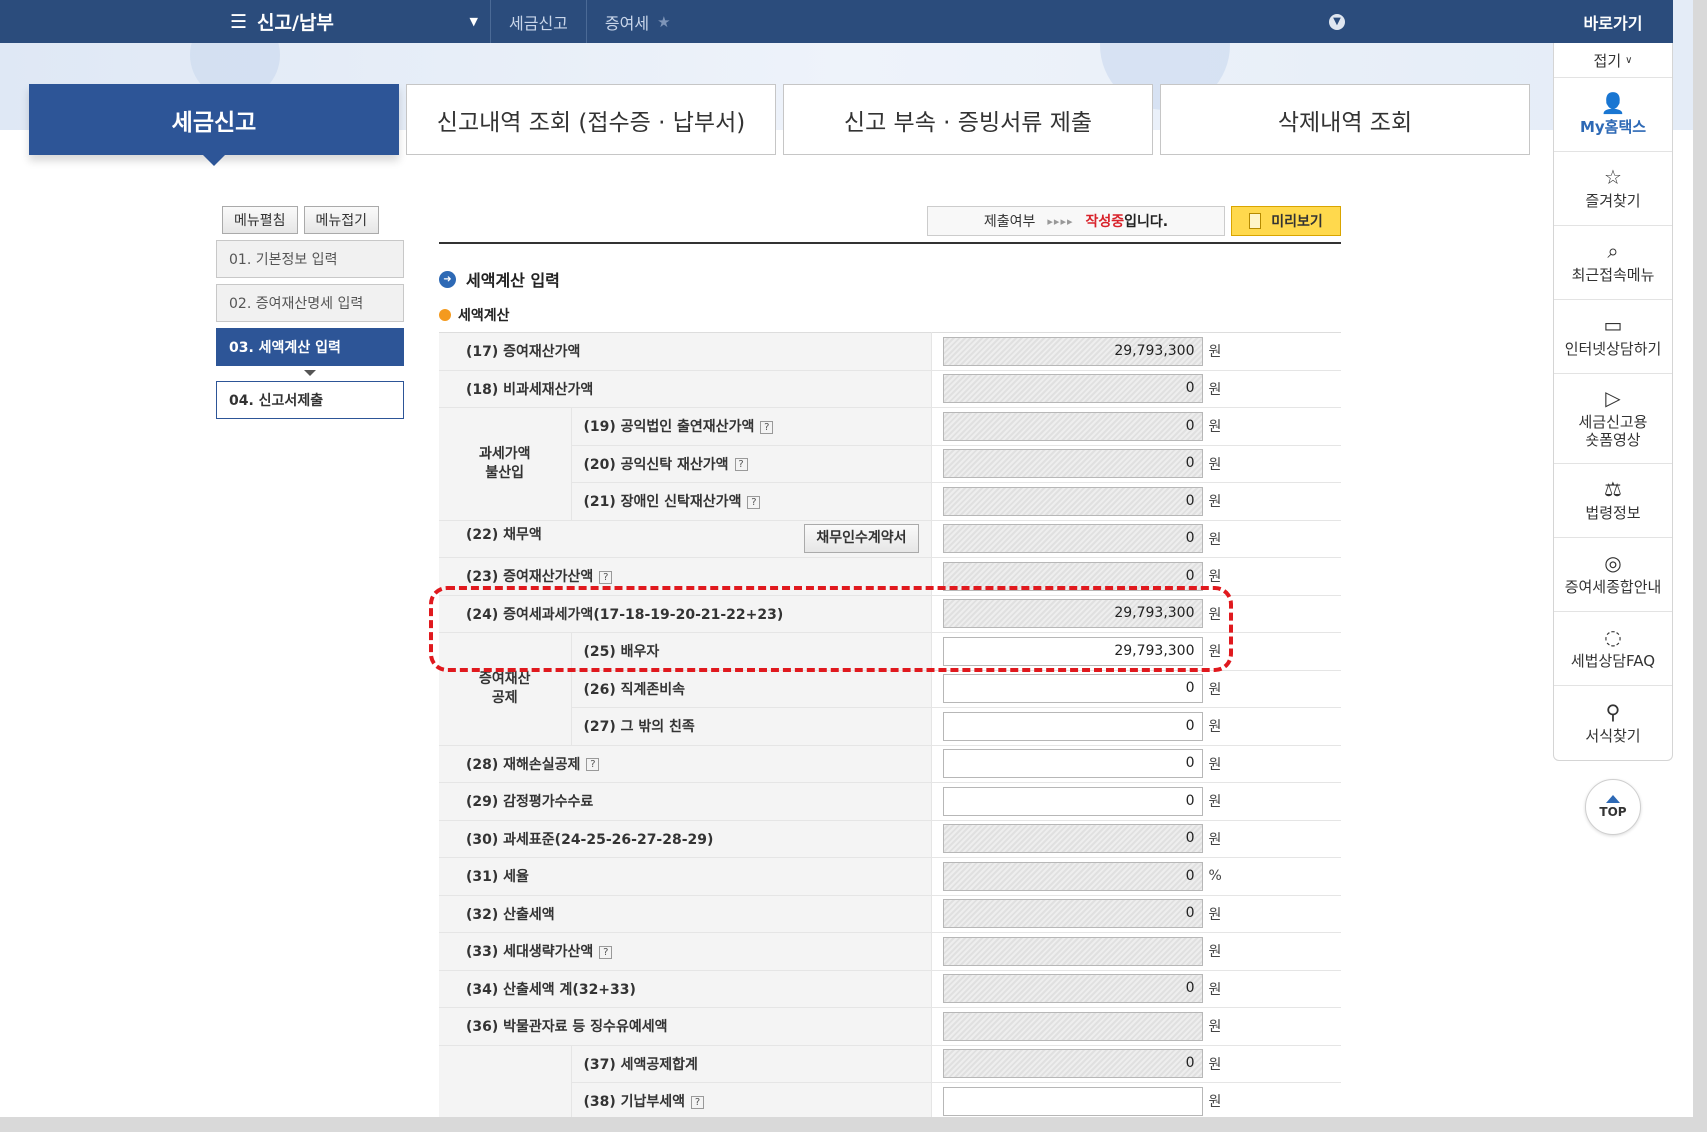 The image size is (1707, 1132). Describe the element at coordinates (1072, 951) in the screenshot. I see `generation-skip-field` at that location.